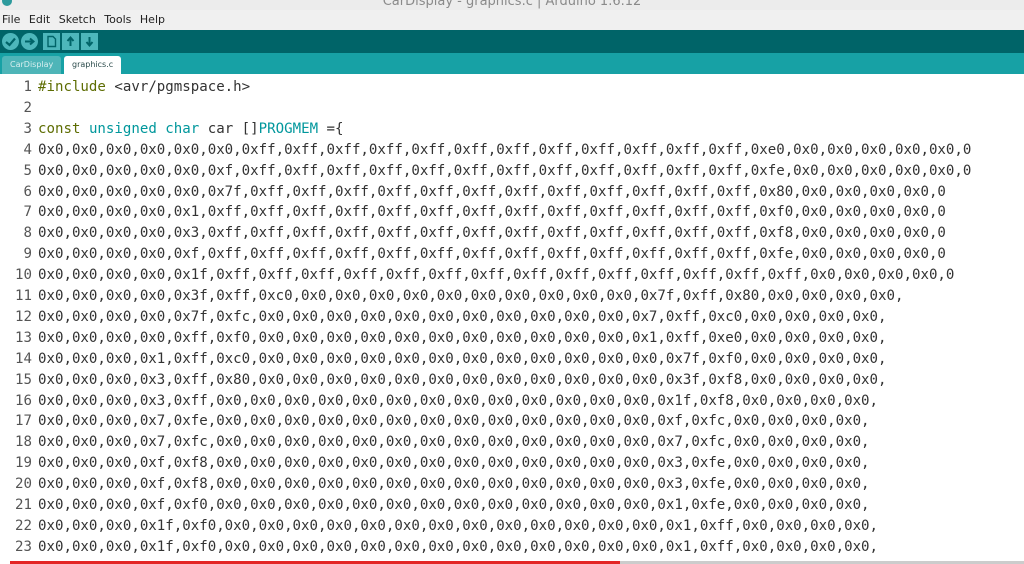  Describe the element at coordinates (23, 379) in the screenshot. I see `line-number: 15` at that location.